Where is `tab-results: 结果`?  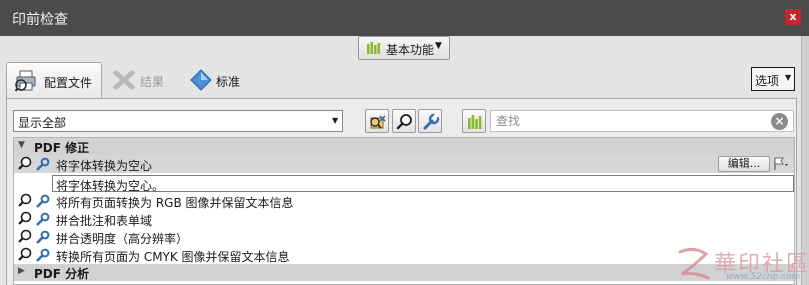 tab-results: 结果 is located at coordinates (146, 80).